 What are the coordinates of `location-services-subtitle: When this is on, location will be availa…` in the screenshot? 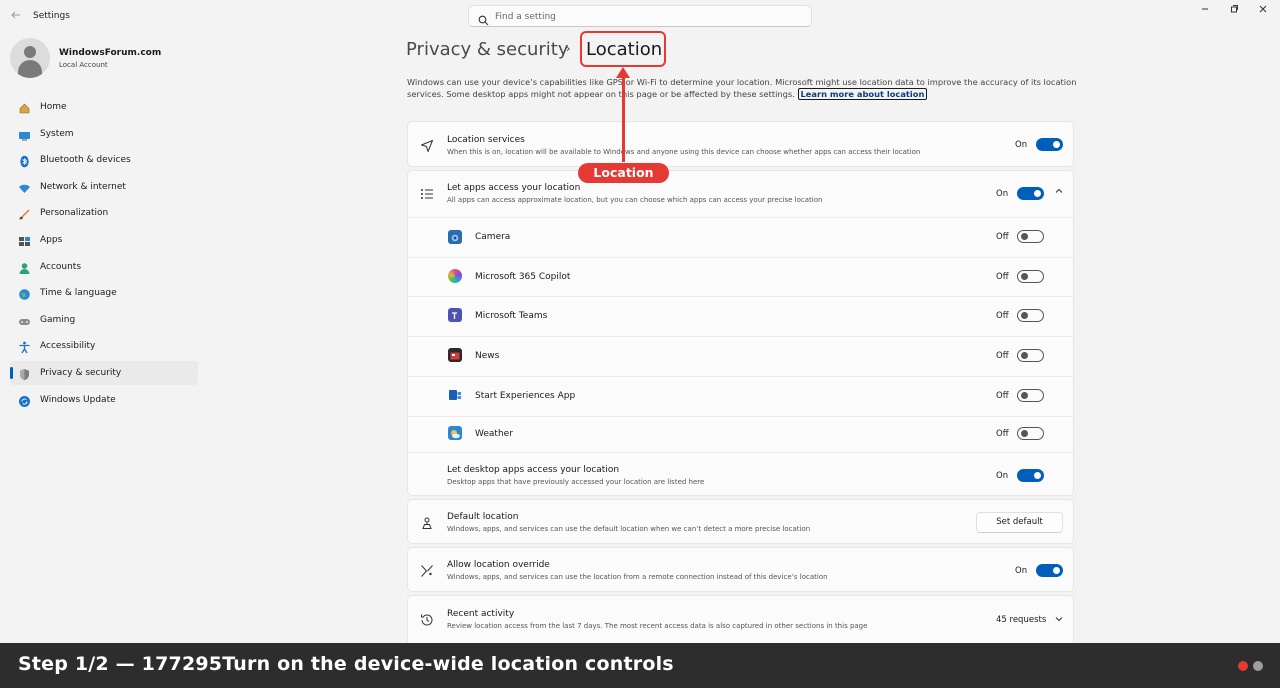 It's located at (684, 152).